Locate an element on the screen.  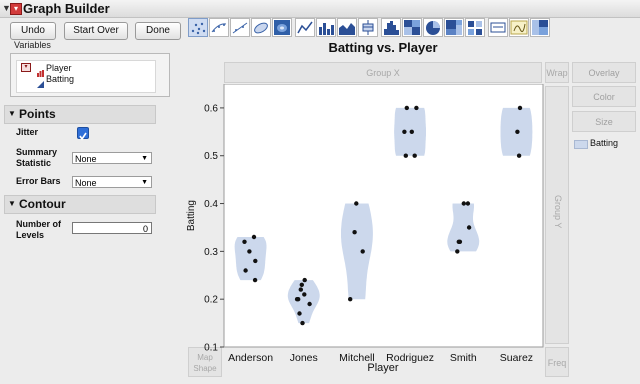
variables-list: ▾ Player Batting is located at coordinates (86, 76).